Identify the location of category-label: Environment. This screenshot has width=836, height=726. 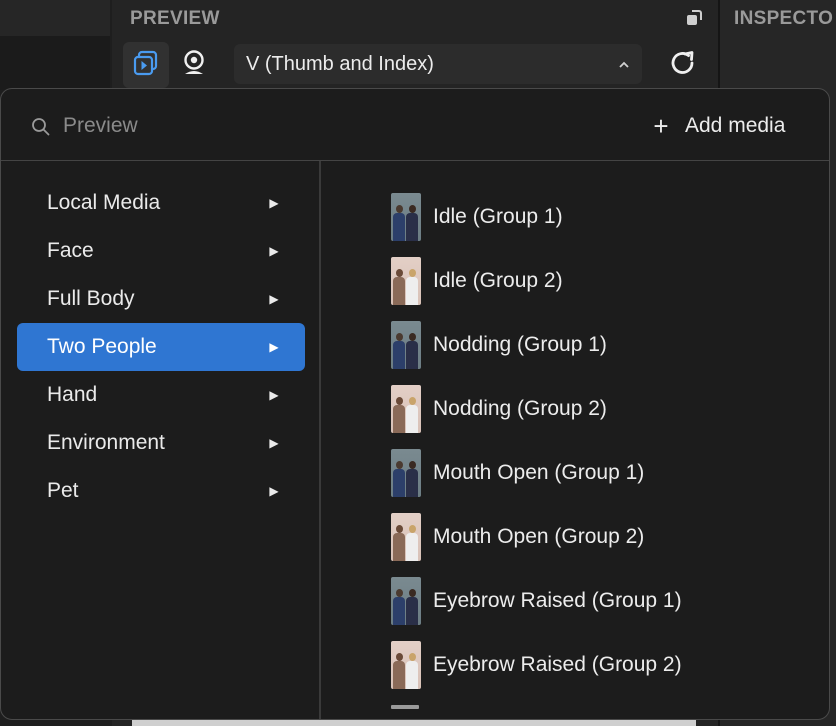
(106, 442).